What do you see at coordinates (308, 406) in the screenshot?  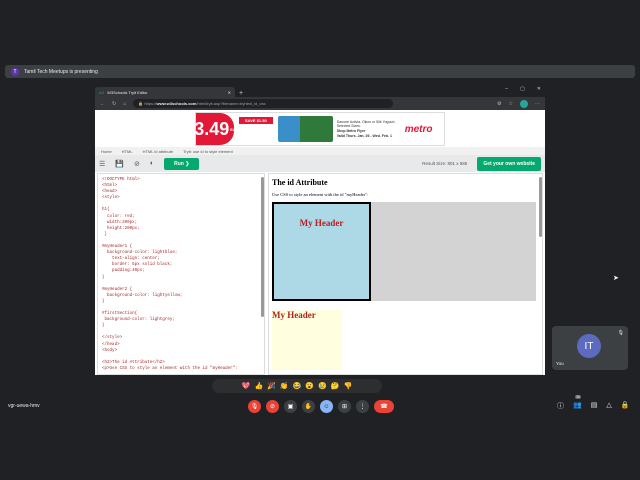 I see `raise-hand-icon: ✋` at bounding box center [308, 406].